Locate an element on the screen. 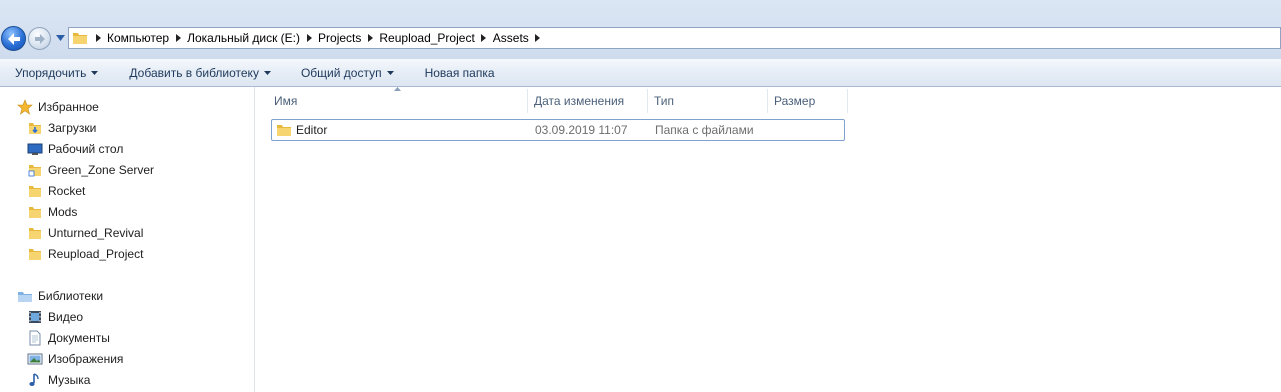 The image size is (1281, 392). column-header-size: Размер is located at coordinates (808, 101).